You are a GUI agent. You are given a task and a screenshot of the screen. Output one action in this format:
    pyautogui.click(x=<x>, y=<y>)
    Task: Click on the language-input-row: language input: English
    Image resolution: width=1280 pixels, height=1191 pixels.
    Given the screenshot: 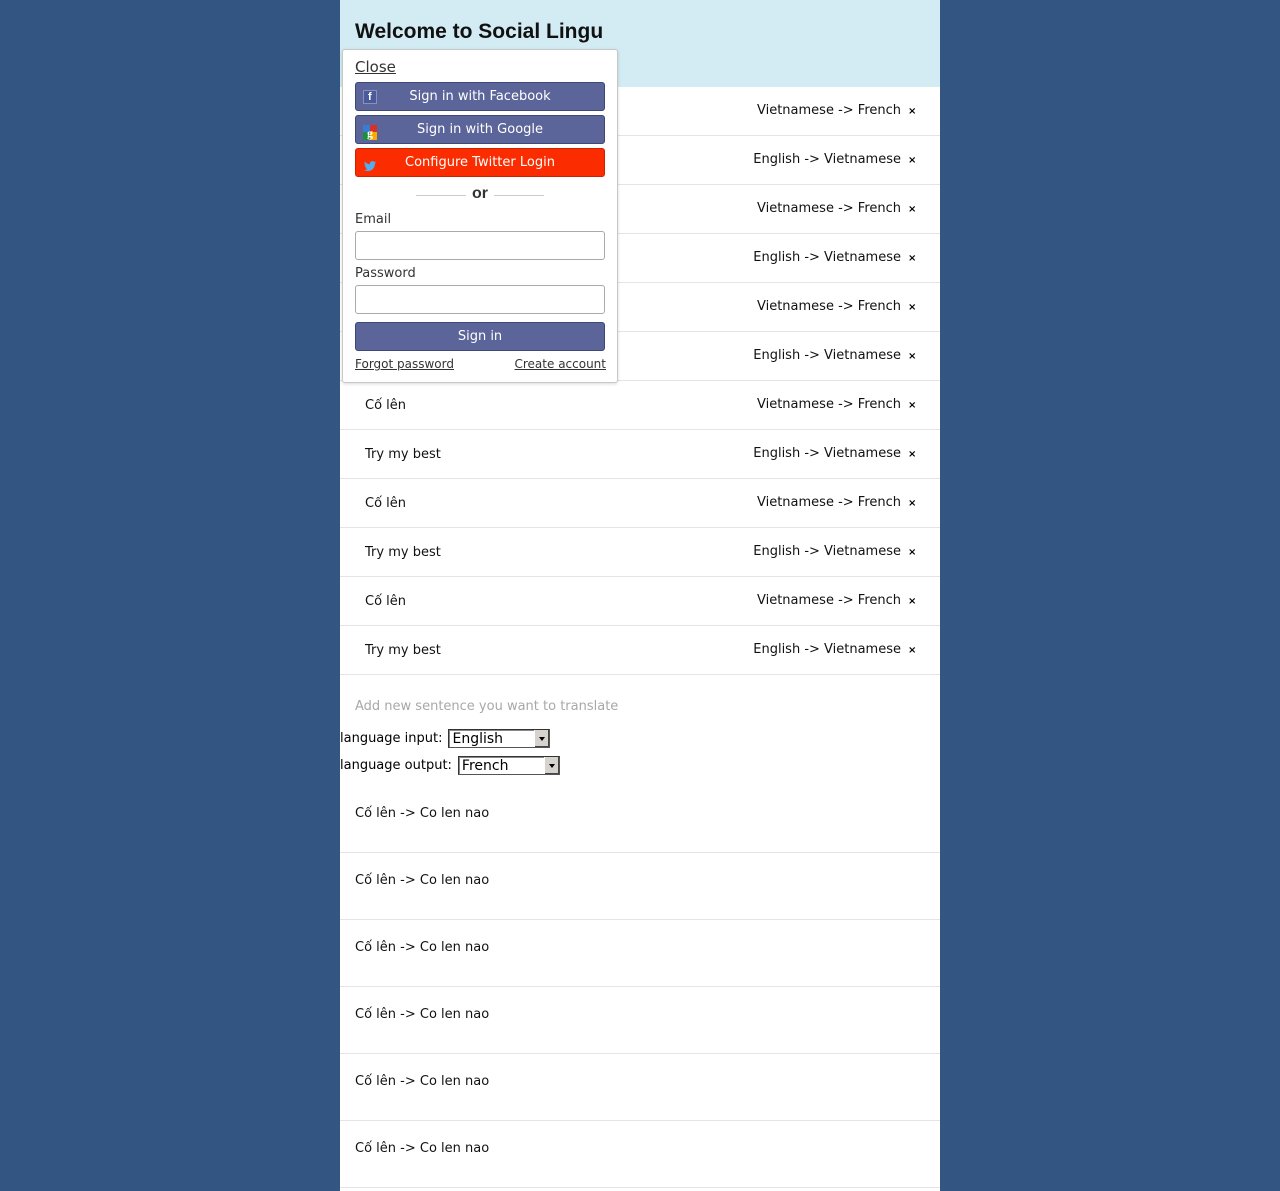 What is the action you would take?
    pyautogui.click(x=445, y=738)
    